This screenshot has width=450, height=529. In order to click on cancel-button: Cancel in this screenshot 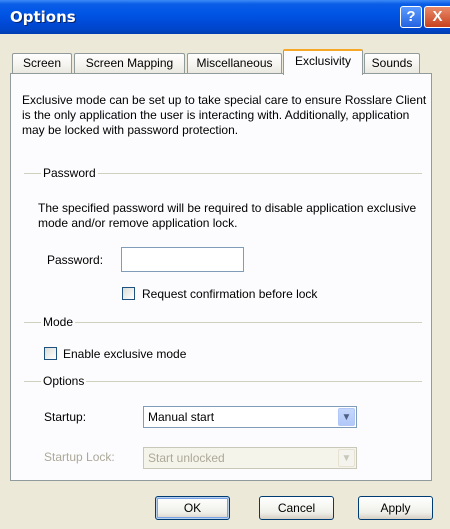, I will do `click(296, 508)`.